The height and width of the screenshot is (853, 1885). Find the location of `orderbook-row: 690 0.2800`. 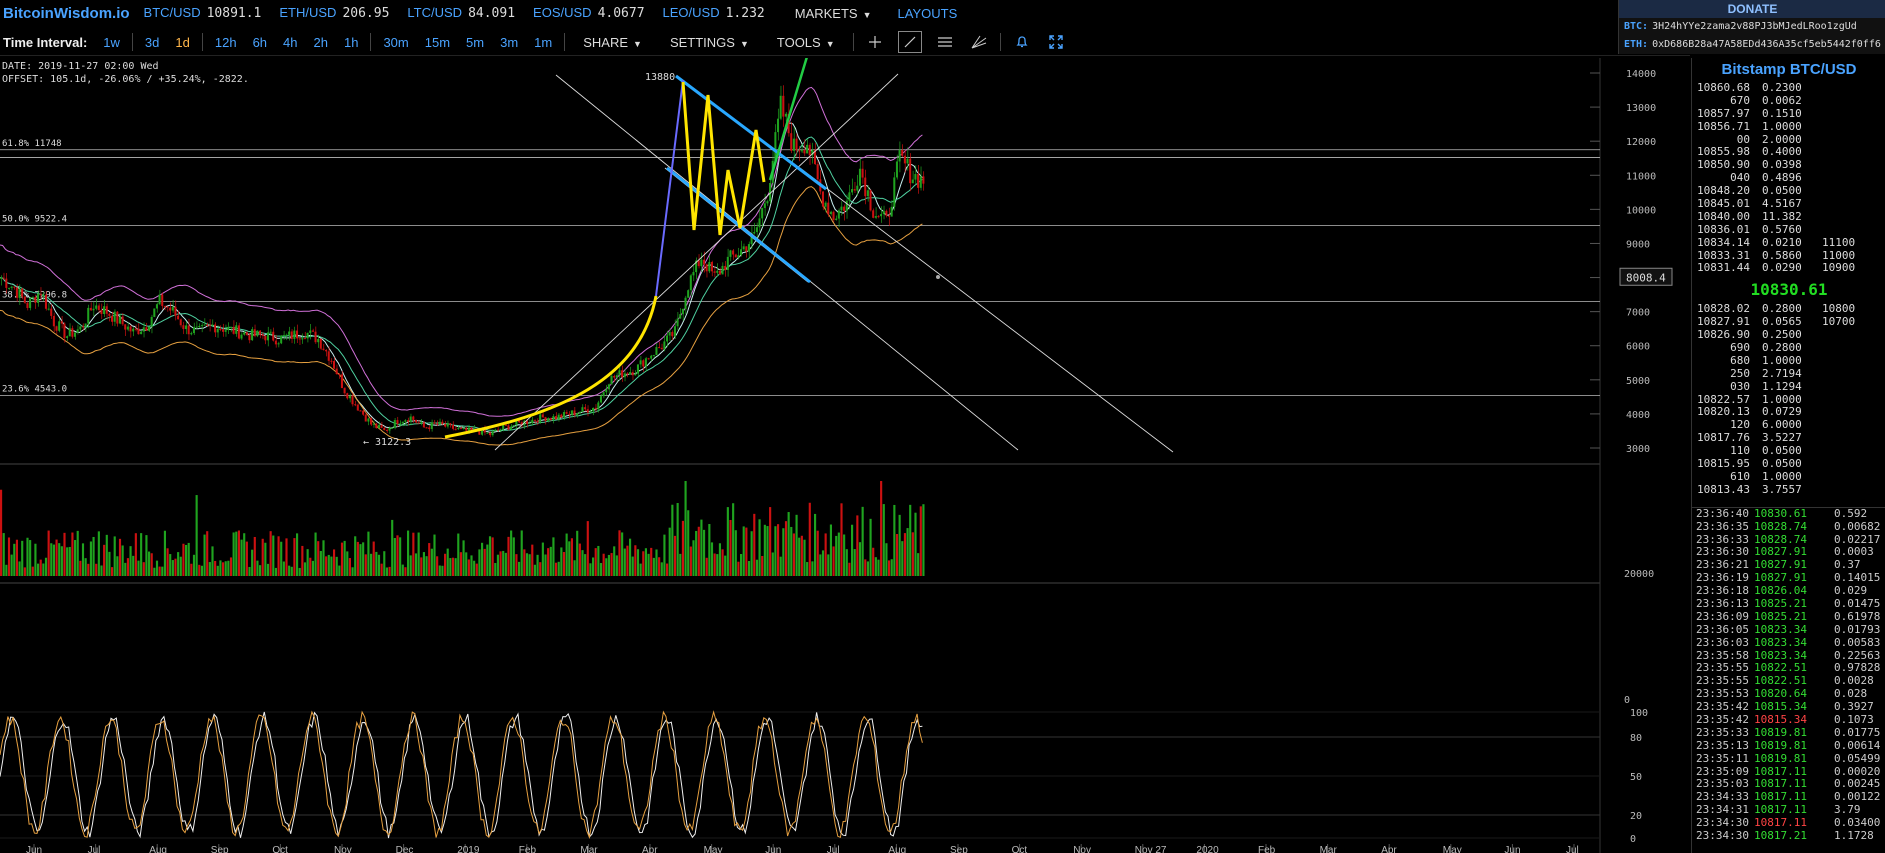

orderbook-row: 690 0.2800 is located at coordinates (1788, 348).